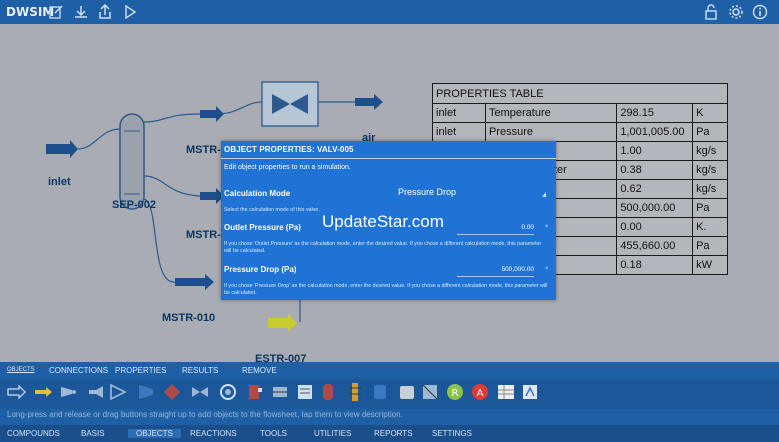 This screenshot has width=779, height=442. Describe the element at coordinates (146, 392) in the screenshot. I see `compressor-icon` at that location.